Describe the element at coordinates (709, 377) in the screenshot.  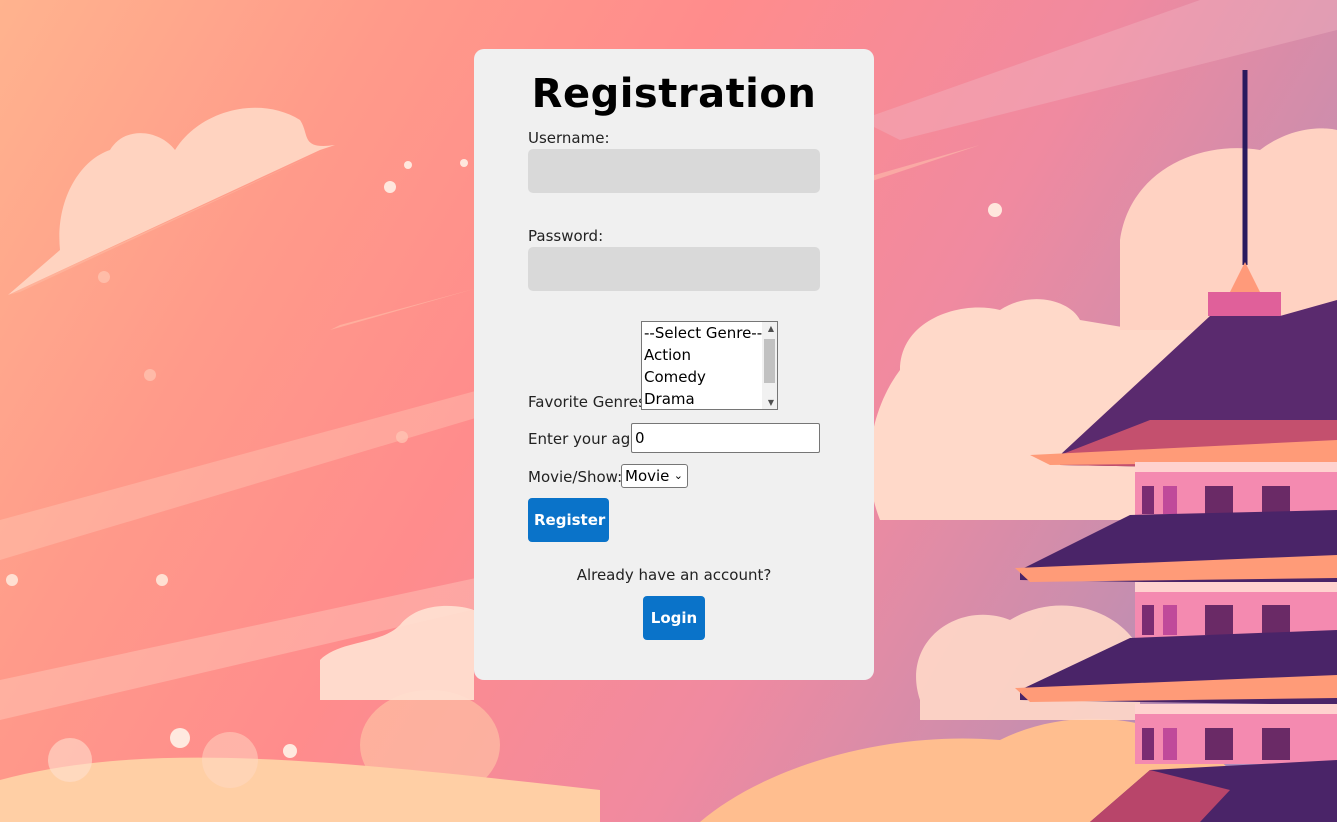
I see `genre-option: Comedy` at that location.